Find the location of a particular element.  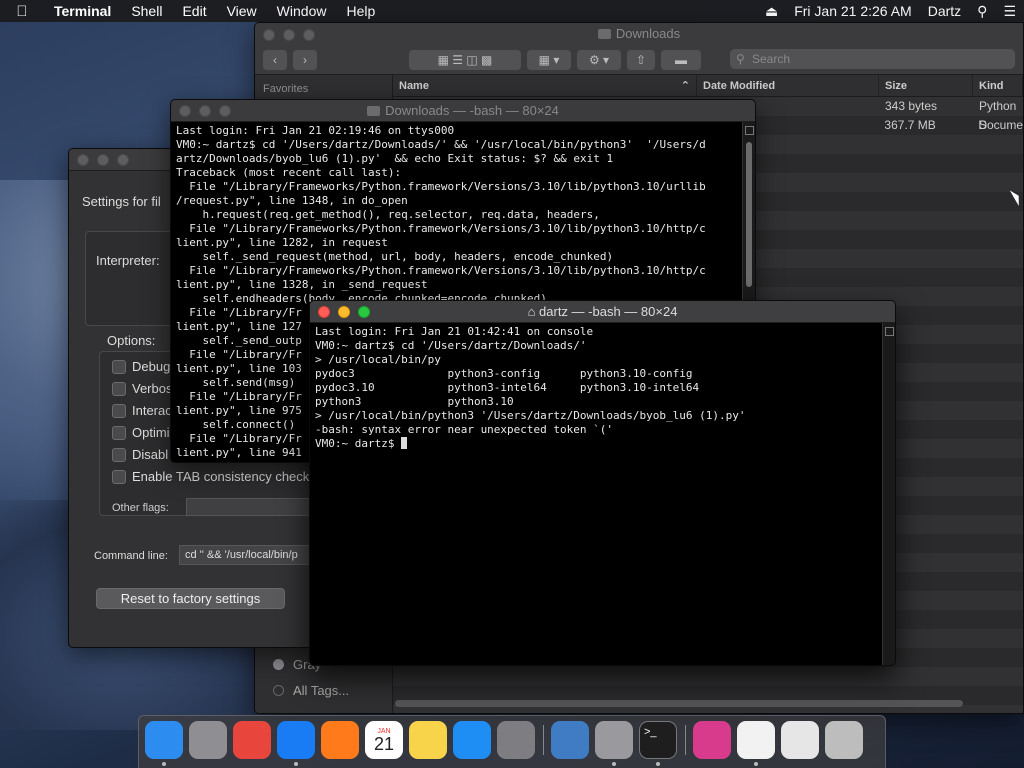

terminal-icon: >_ is located at coordinates (658, 740).